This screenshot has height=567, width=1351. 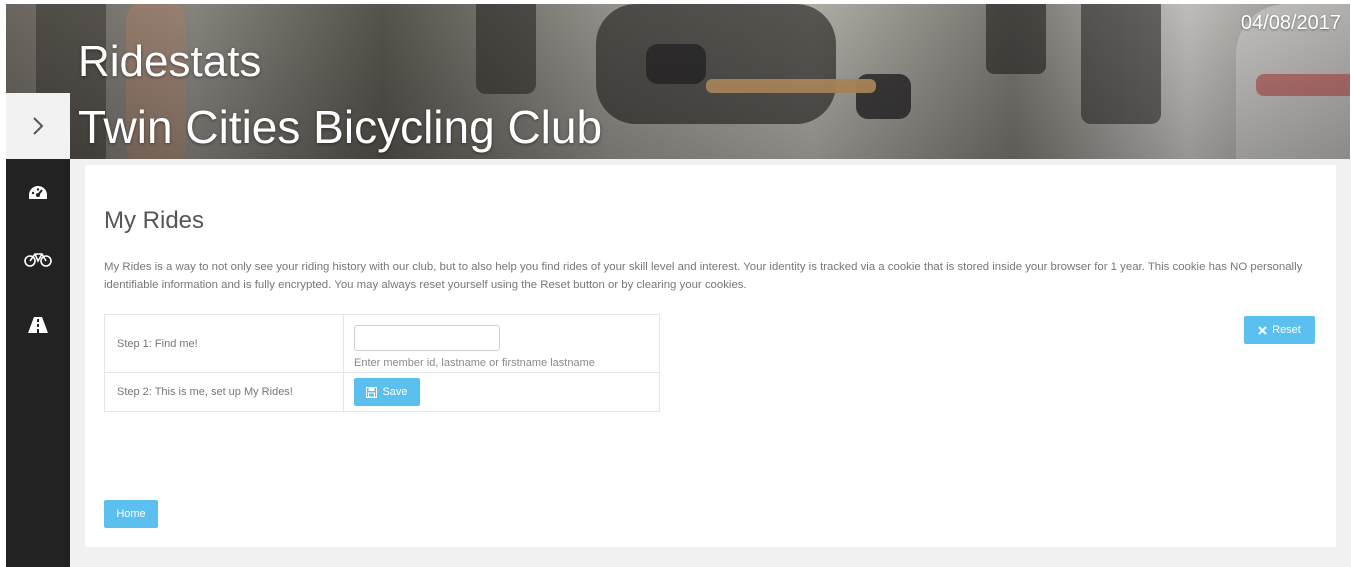 What do you see at coordinates (1262, 330) in the screenshot?
I see `close-icon` at bounding box center [1262, 330].